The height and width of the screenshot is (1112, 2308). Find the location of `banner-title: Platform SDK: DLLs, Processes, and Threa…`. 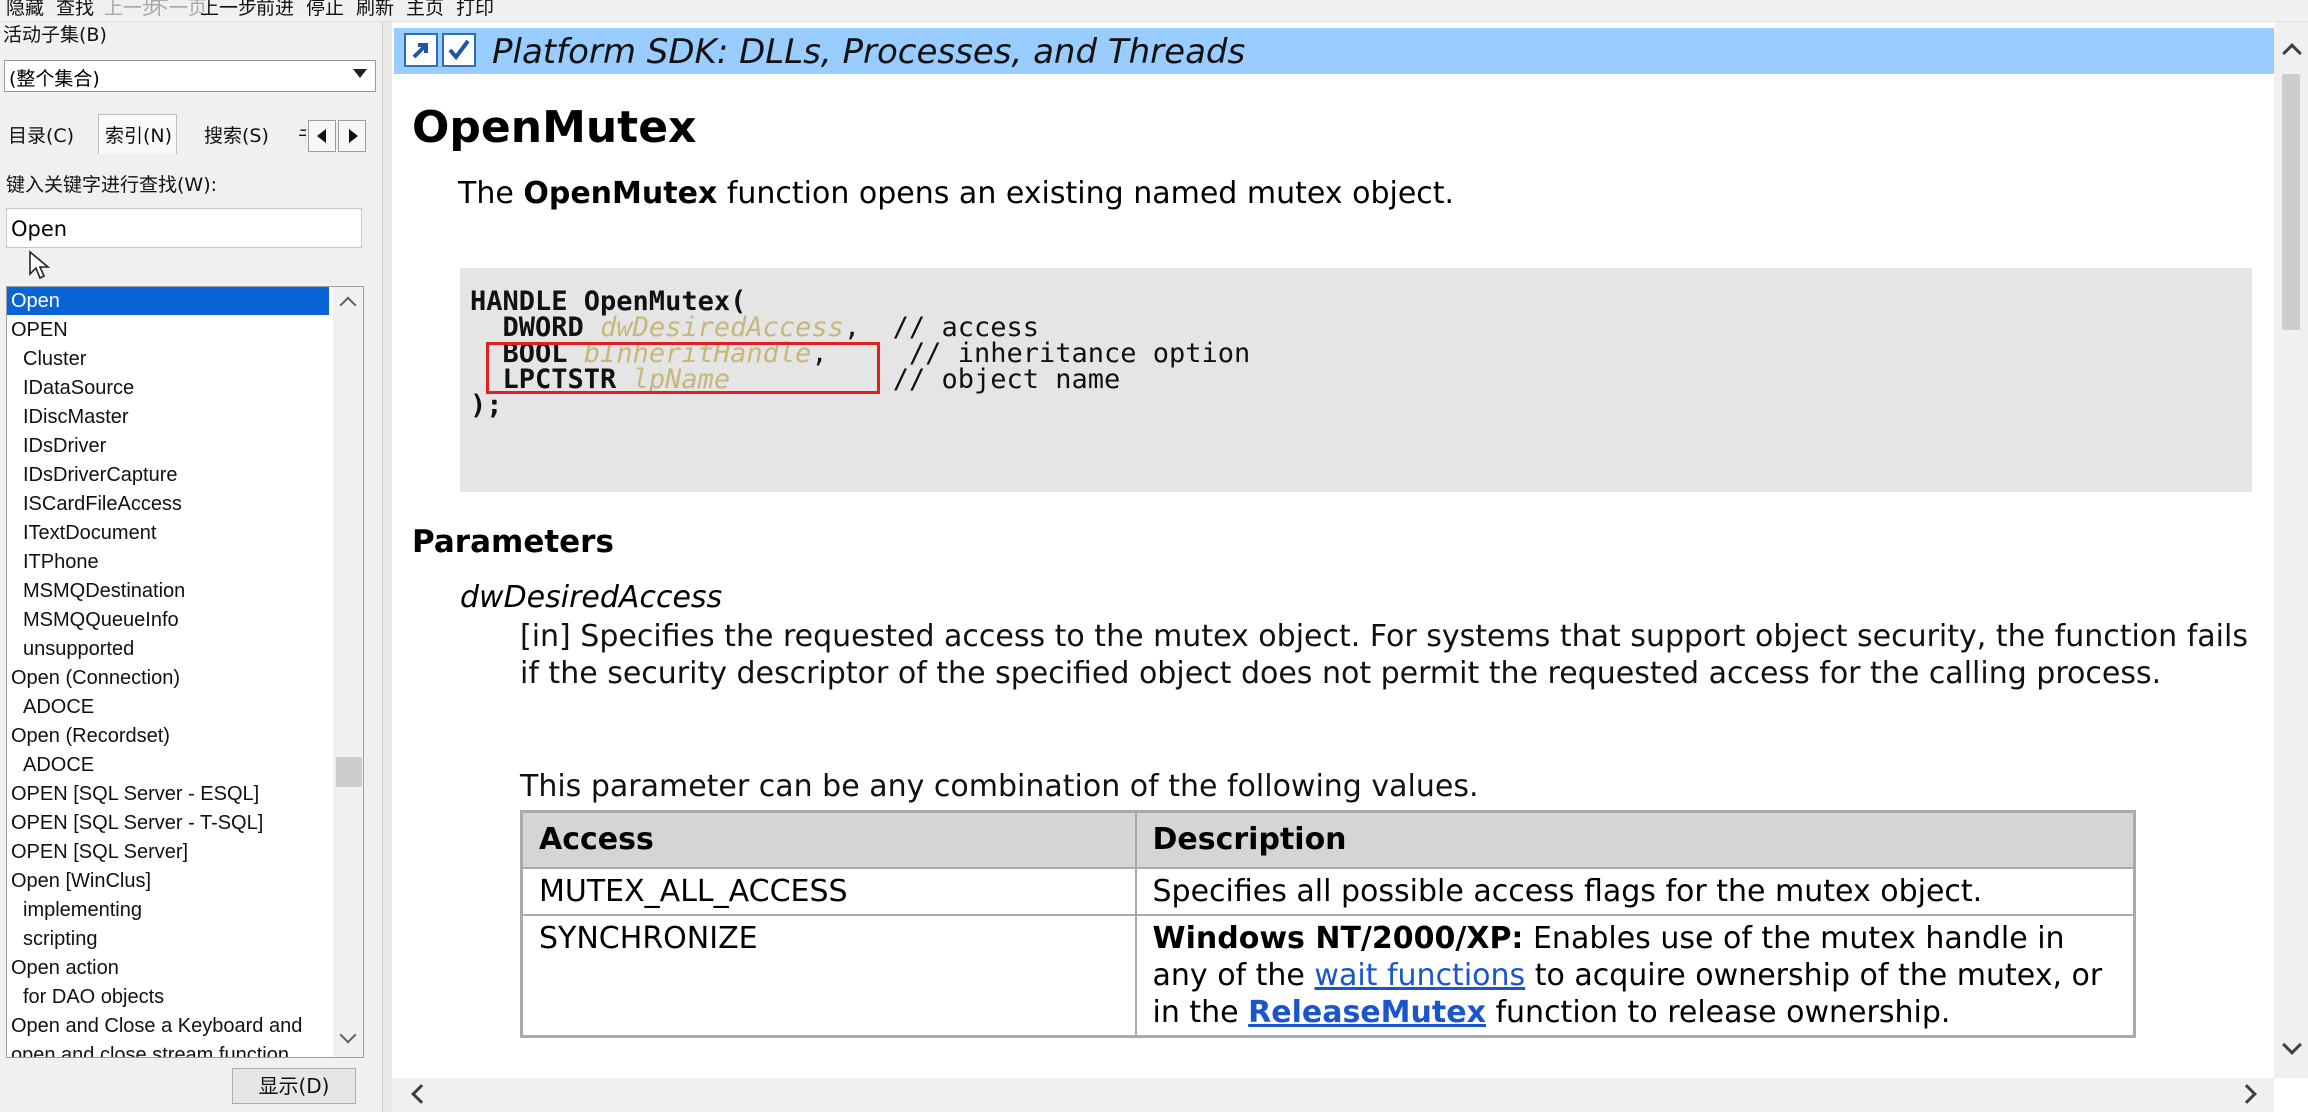

banner-title: Platform SDK: DLLs, Processes, and Threa… is located at coordinates (869, 52).